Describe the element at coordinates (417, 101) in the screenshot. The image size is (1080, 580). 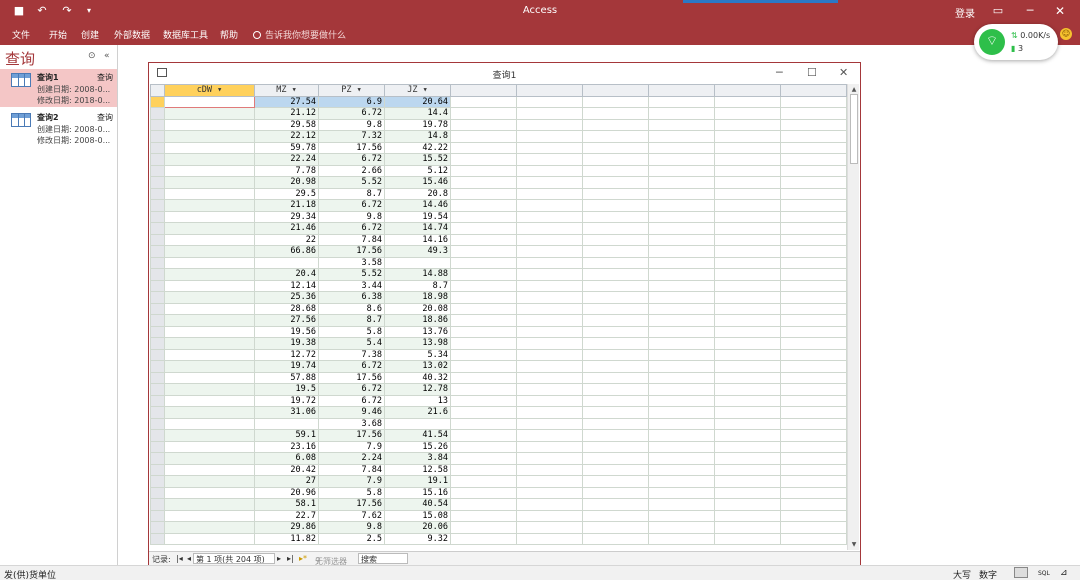
I see `cell-jz: 20.64` at that location.